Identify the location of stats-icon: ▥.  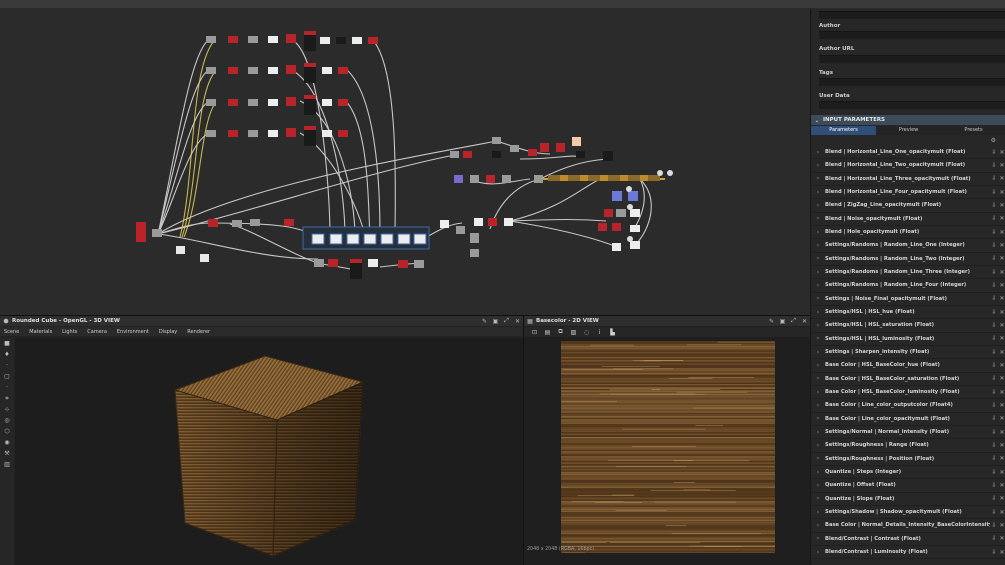
(7, 464).